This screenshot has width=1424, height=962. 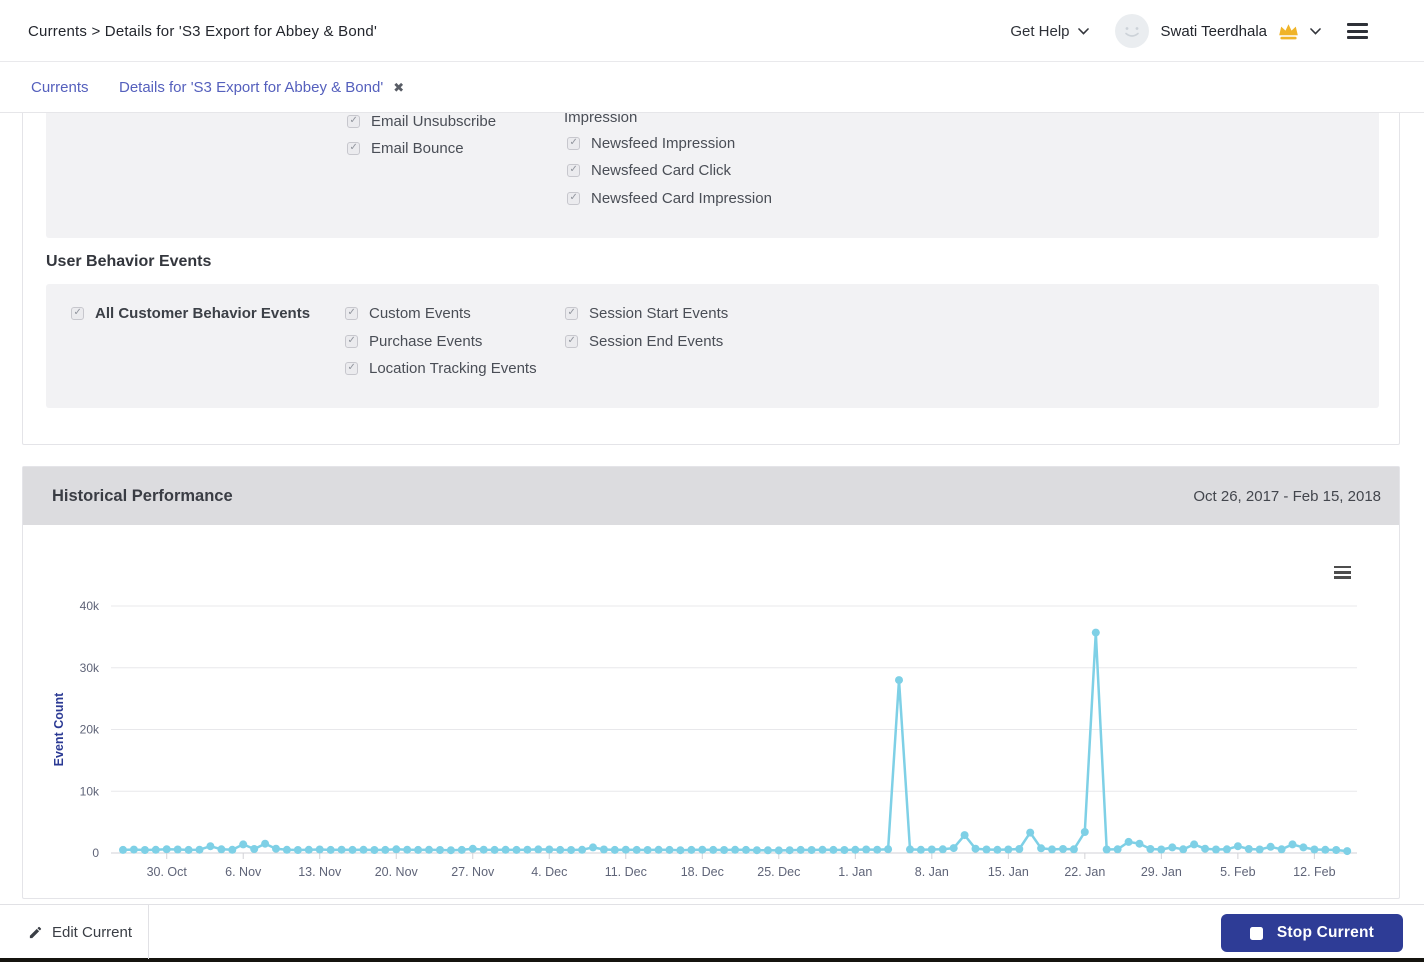 I want to click on user-menu: Swati Teerdhala, so click(x=1217, y=31).